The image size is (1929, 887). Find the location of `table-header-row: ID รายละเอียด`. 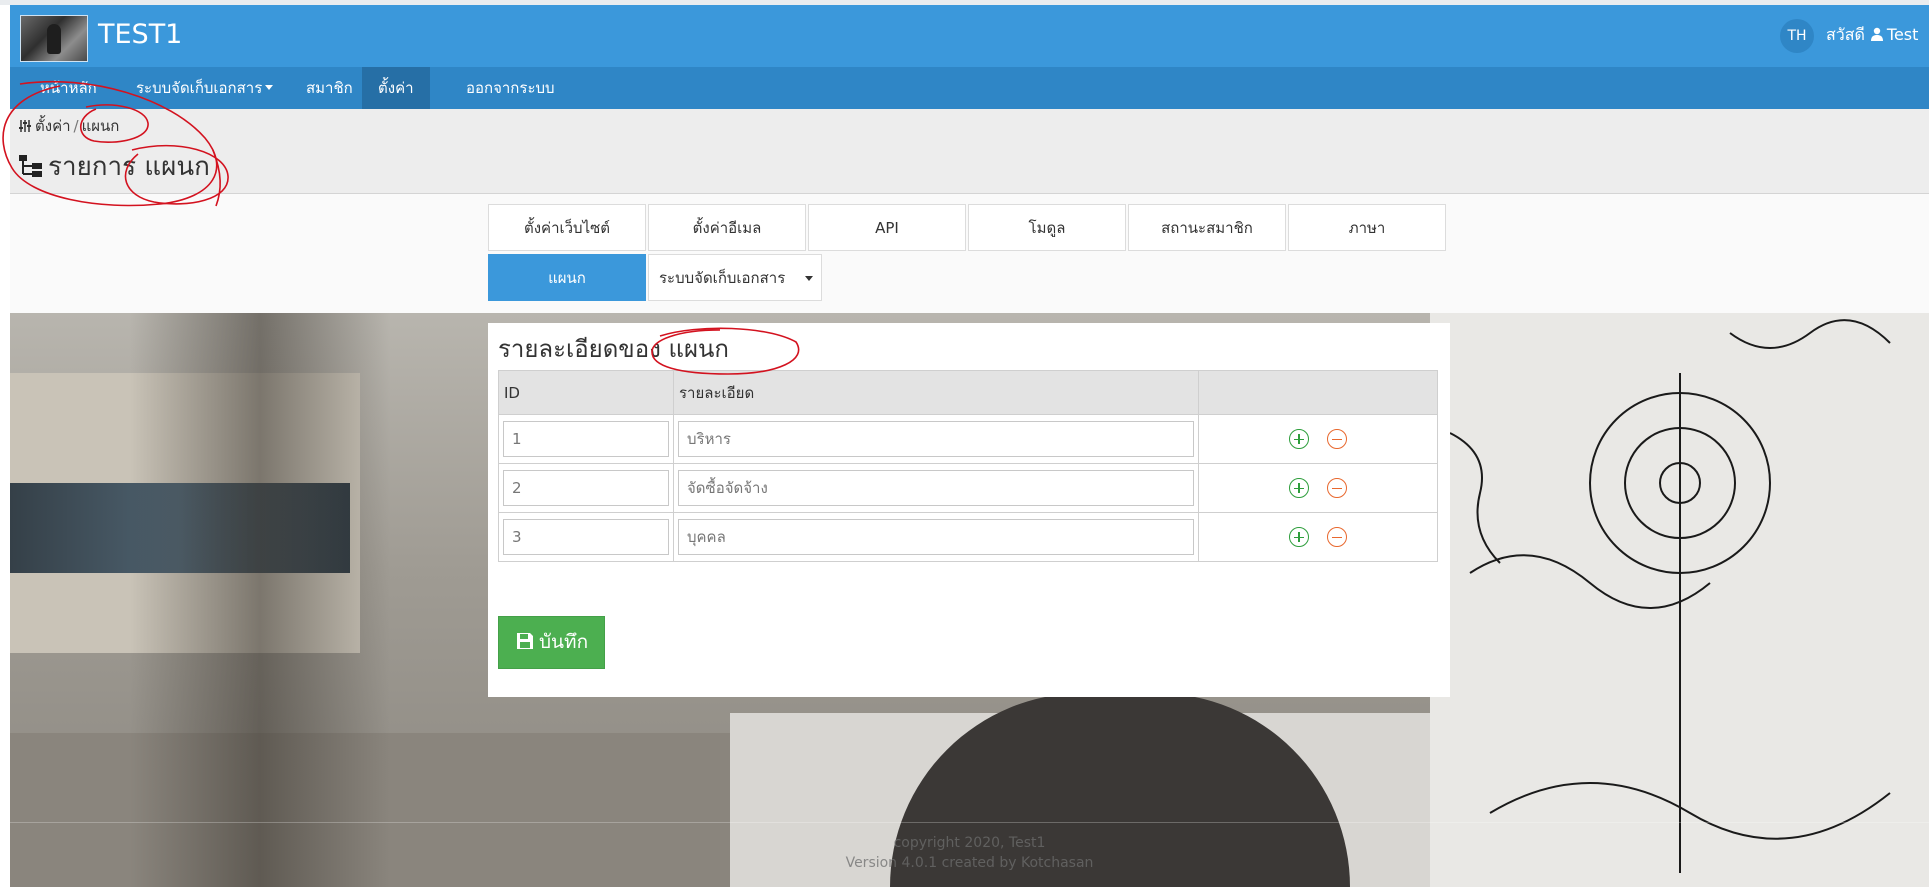

table-header-row: ID รายละเอียด is located at coordinates (968, 392).